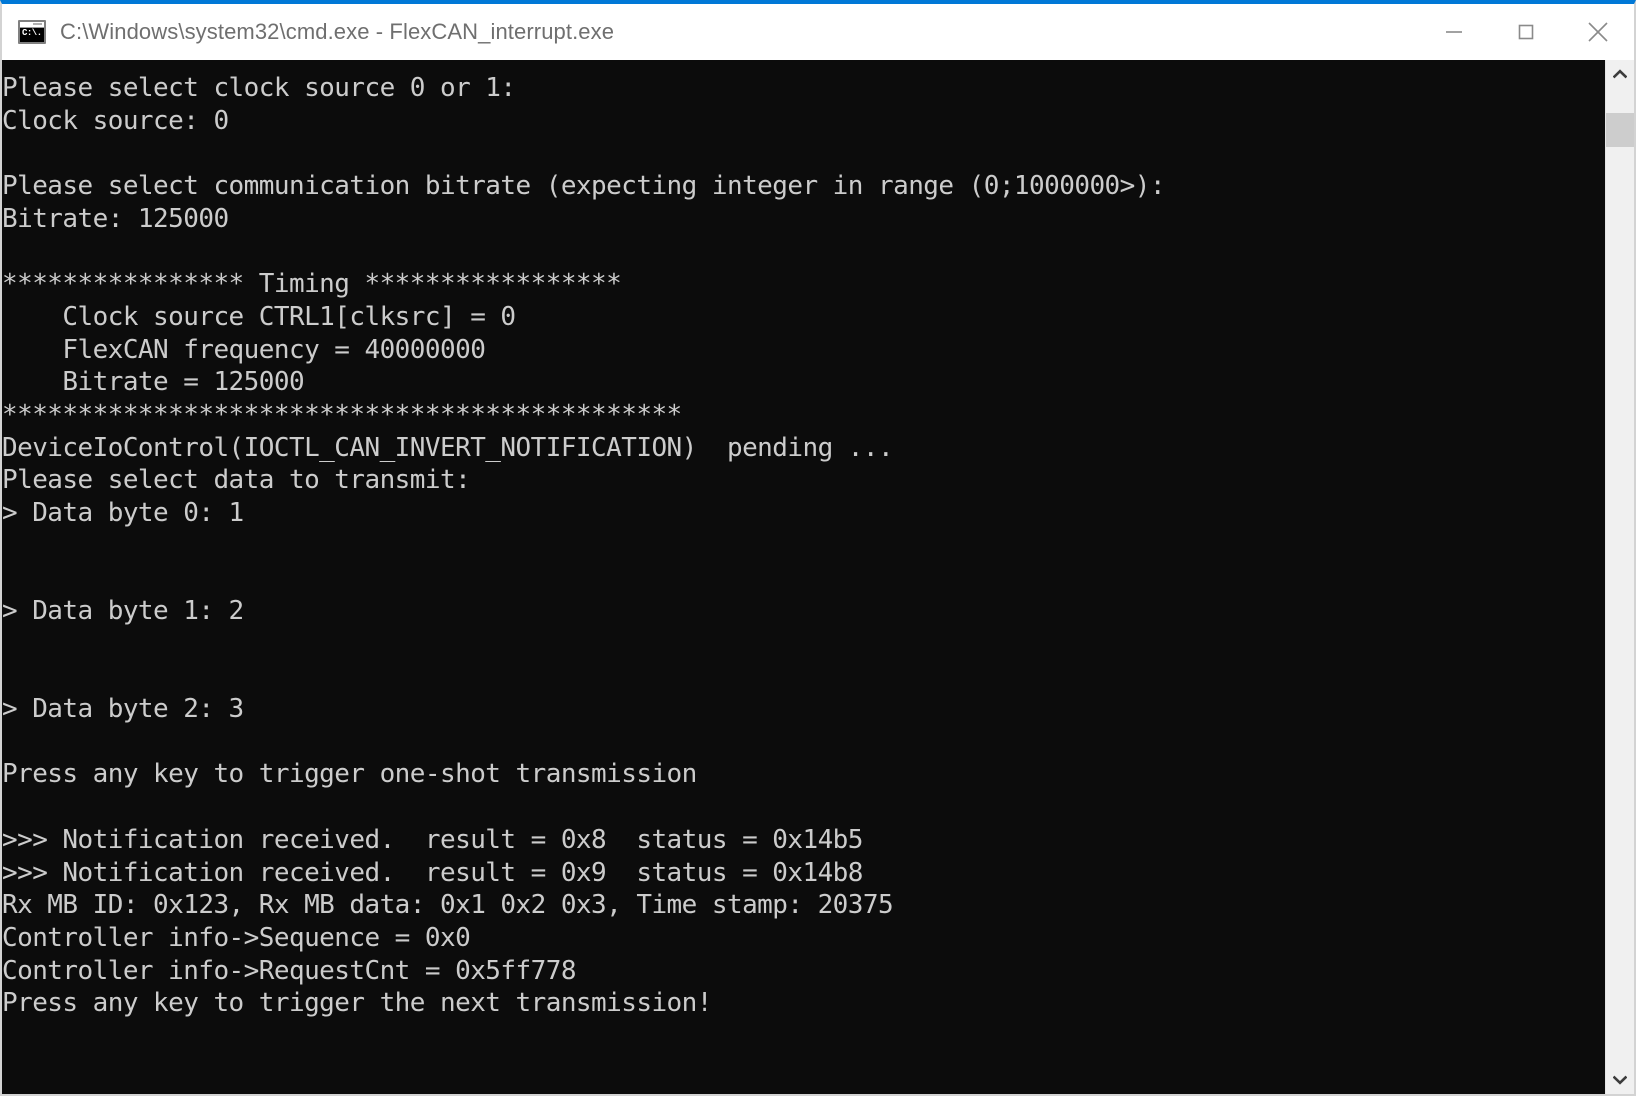 The height and width of the screenshot is (1096, 1636). I want to click on maximize-icon, so click(1526, 32).